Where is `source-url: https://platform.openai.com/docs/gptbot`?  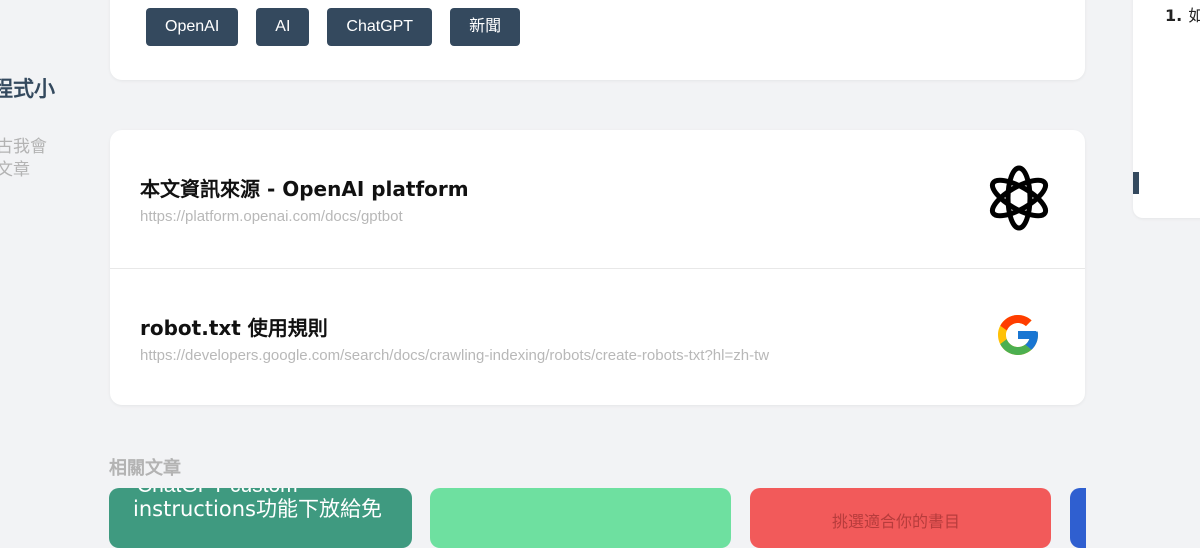 source-url: https://platform.openai.com/docs/gptbot is located at coordinates (271, 216).